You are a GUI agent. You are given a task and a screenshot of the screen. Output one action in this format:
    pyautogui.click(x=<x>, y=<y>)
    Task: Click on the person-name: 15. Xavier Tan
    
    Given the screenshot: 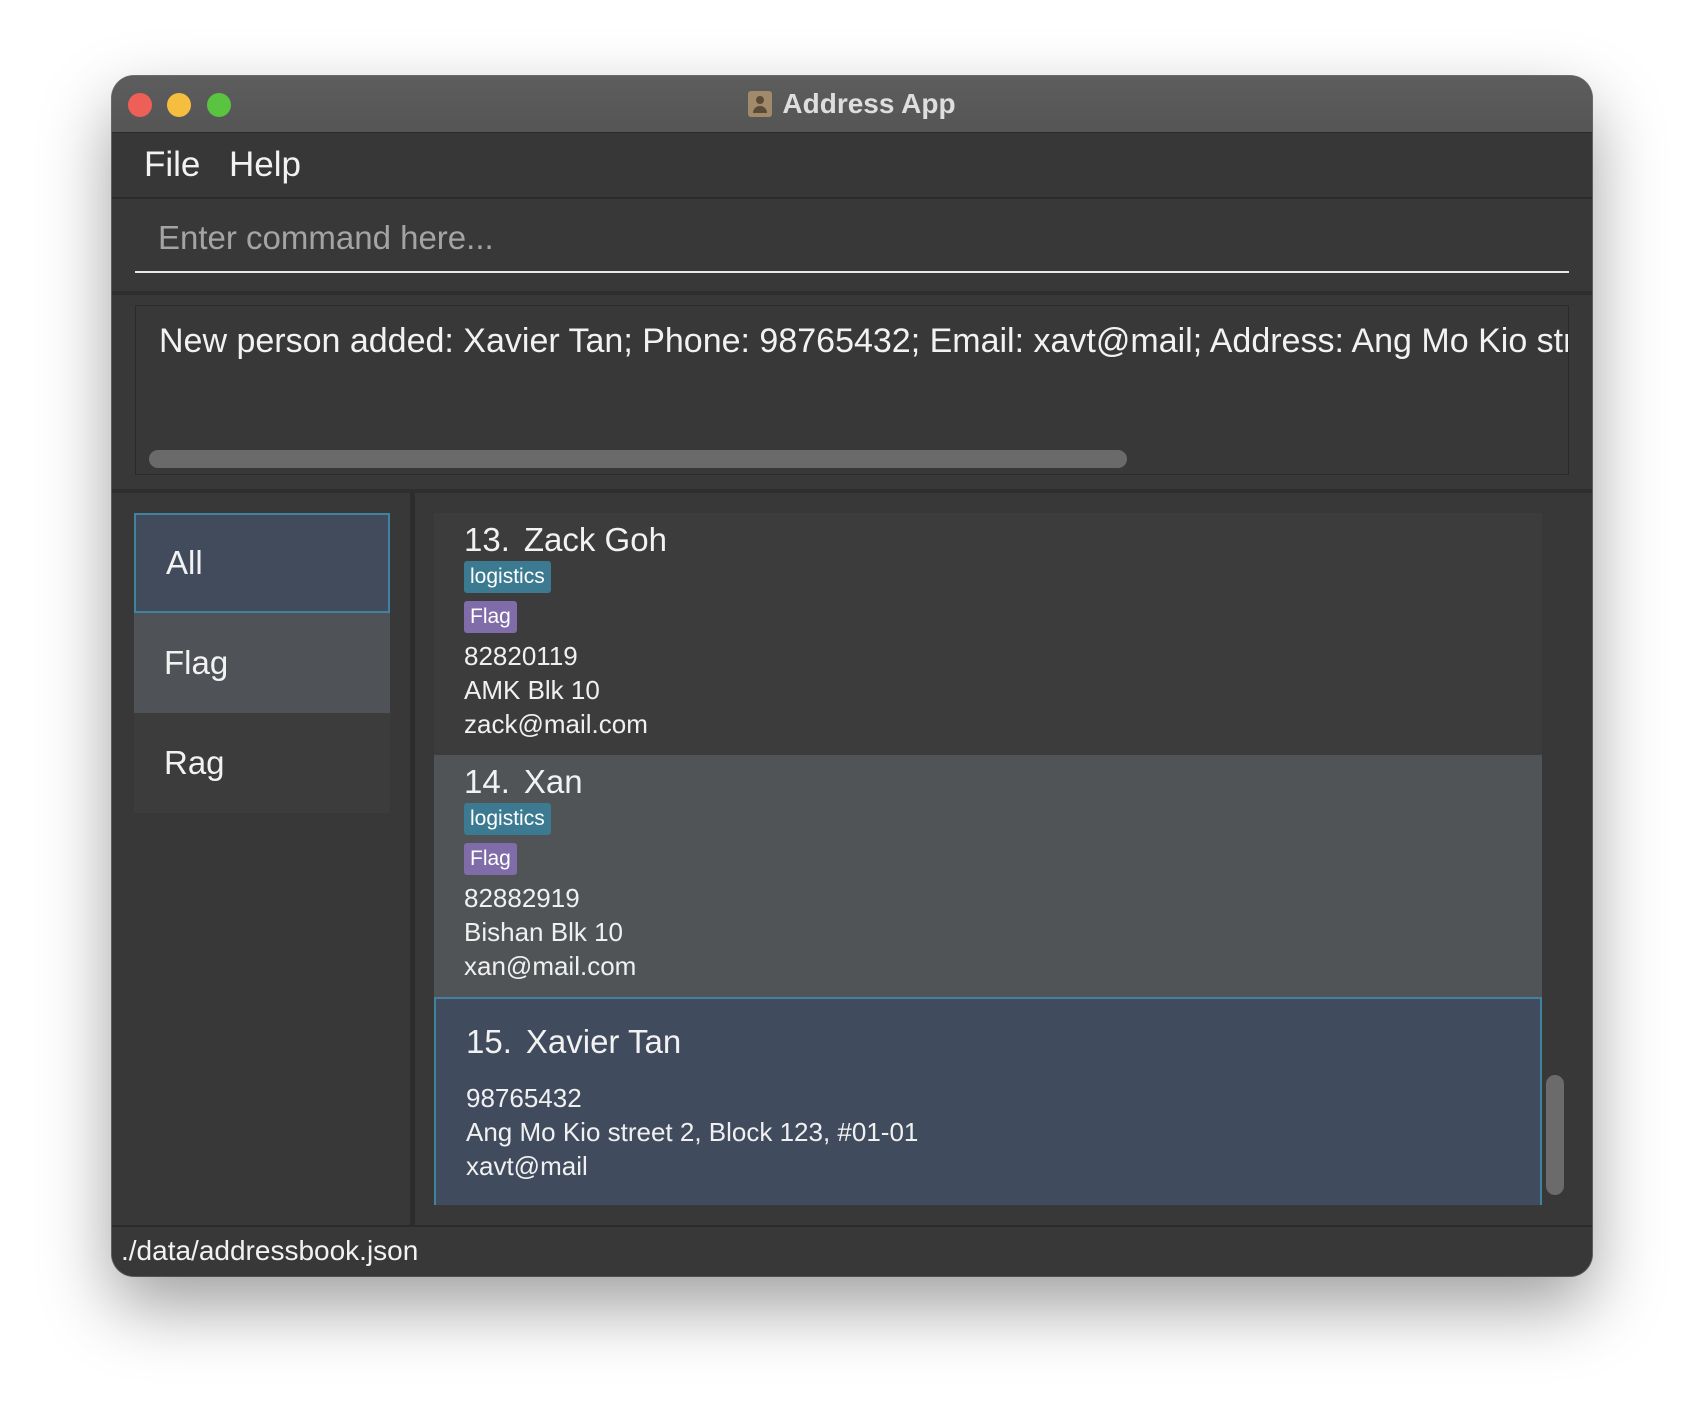 What is the action you would take?
    pyautogui.click(x=573, y=1042)
    